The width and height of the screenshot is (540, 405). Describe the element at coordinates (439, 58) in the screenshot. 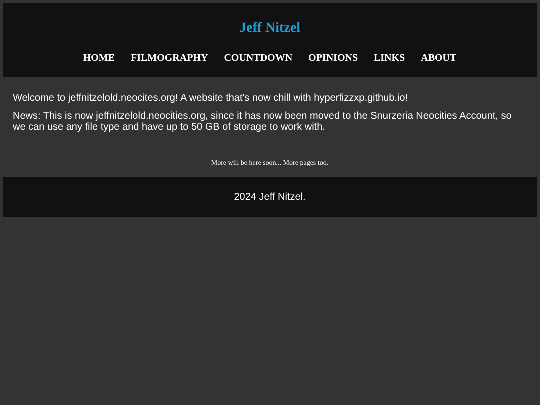

I see `nav-link: ABOUT` at that location.